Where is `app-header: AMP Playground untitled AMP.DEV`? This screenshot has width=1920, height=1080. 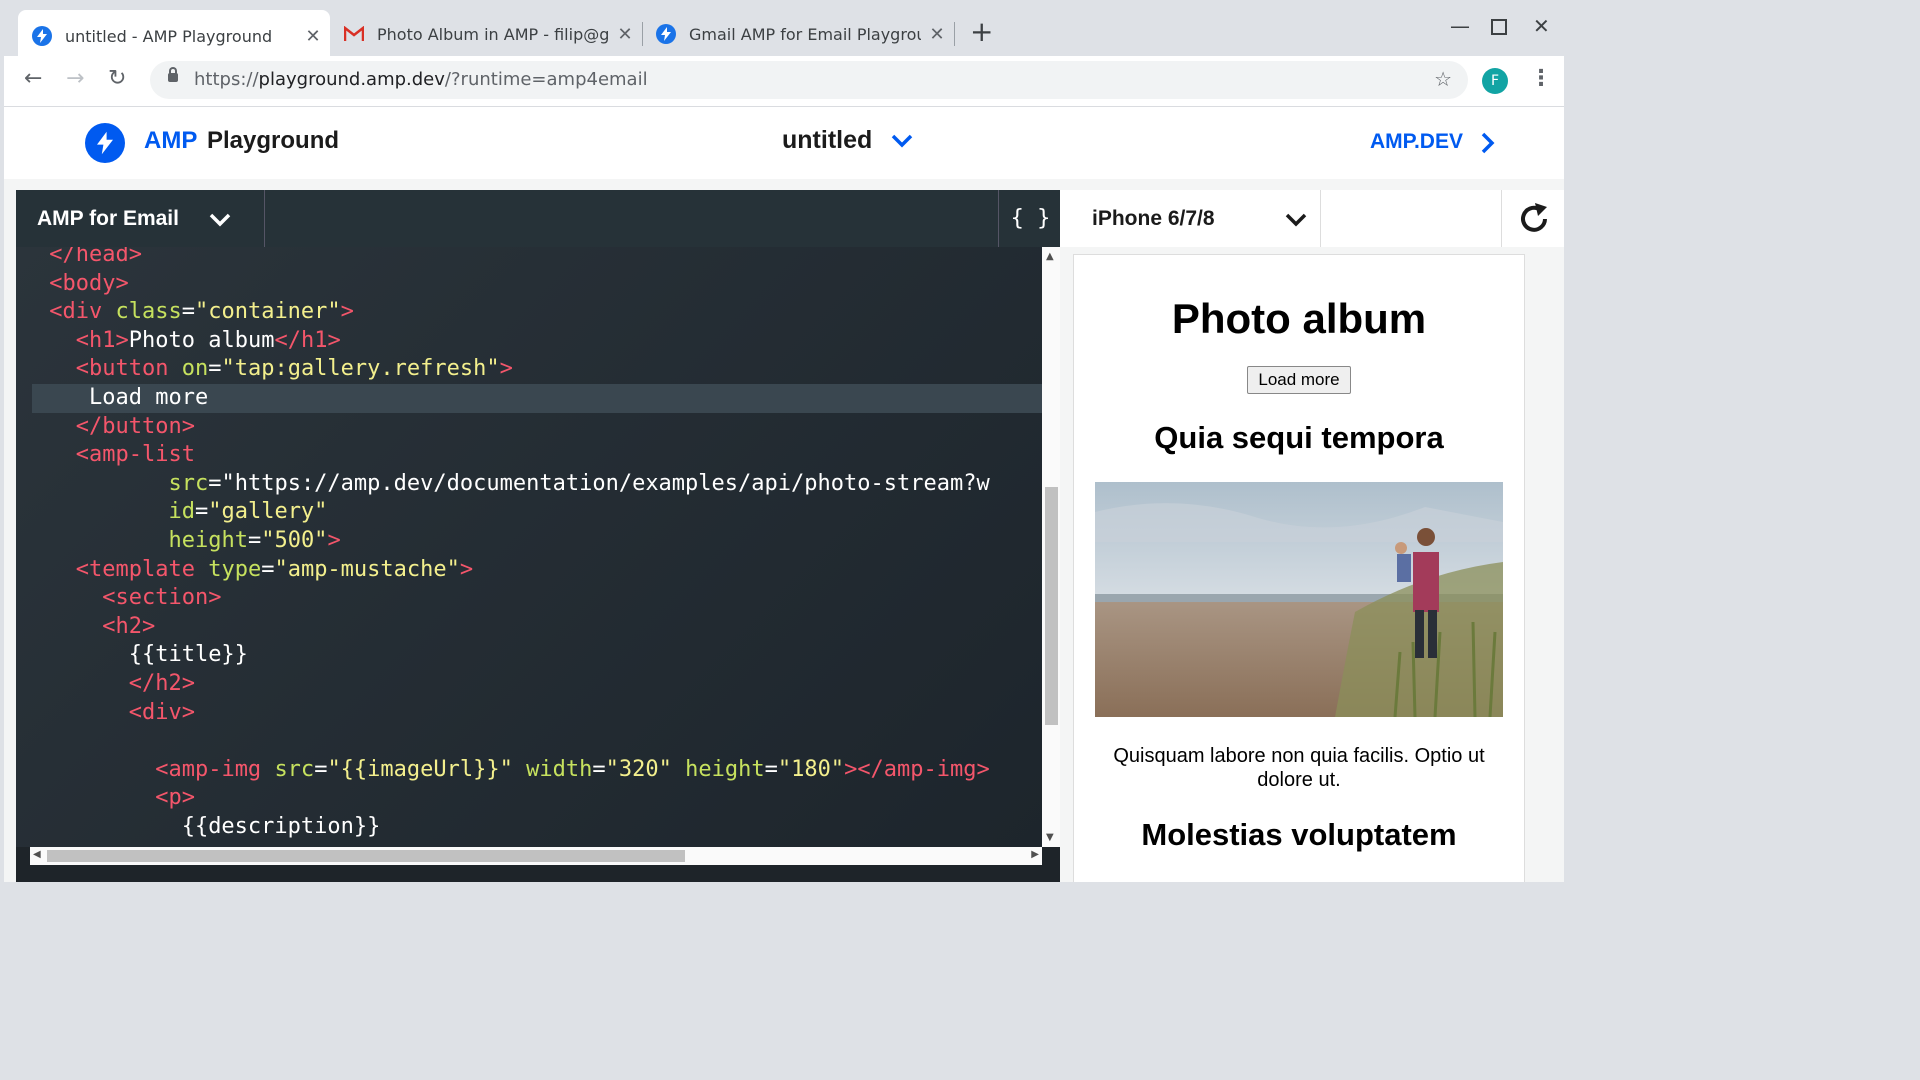
app-header: AMP Playground untitled AMP.DEV is located at coordinates (784, 143).